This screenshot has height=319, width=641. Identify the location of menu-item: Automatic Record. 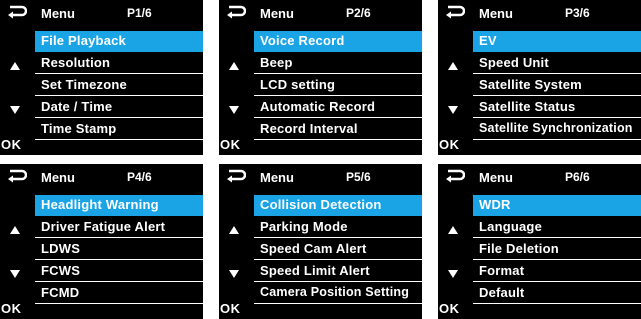
(338, 107).